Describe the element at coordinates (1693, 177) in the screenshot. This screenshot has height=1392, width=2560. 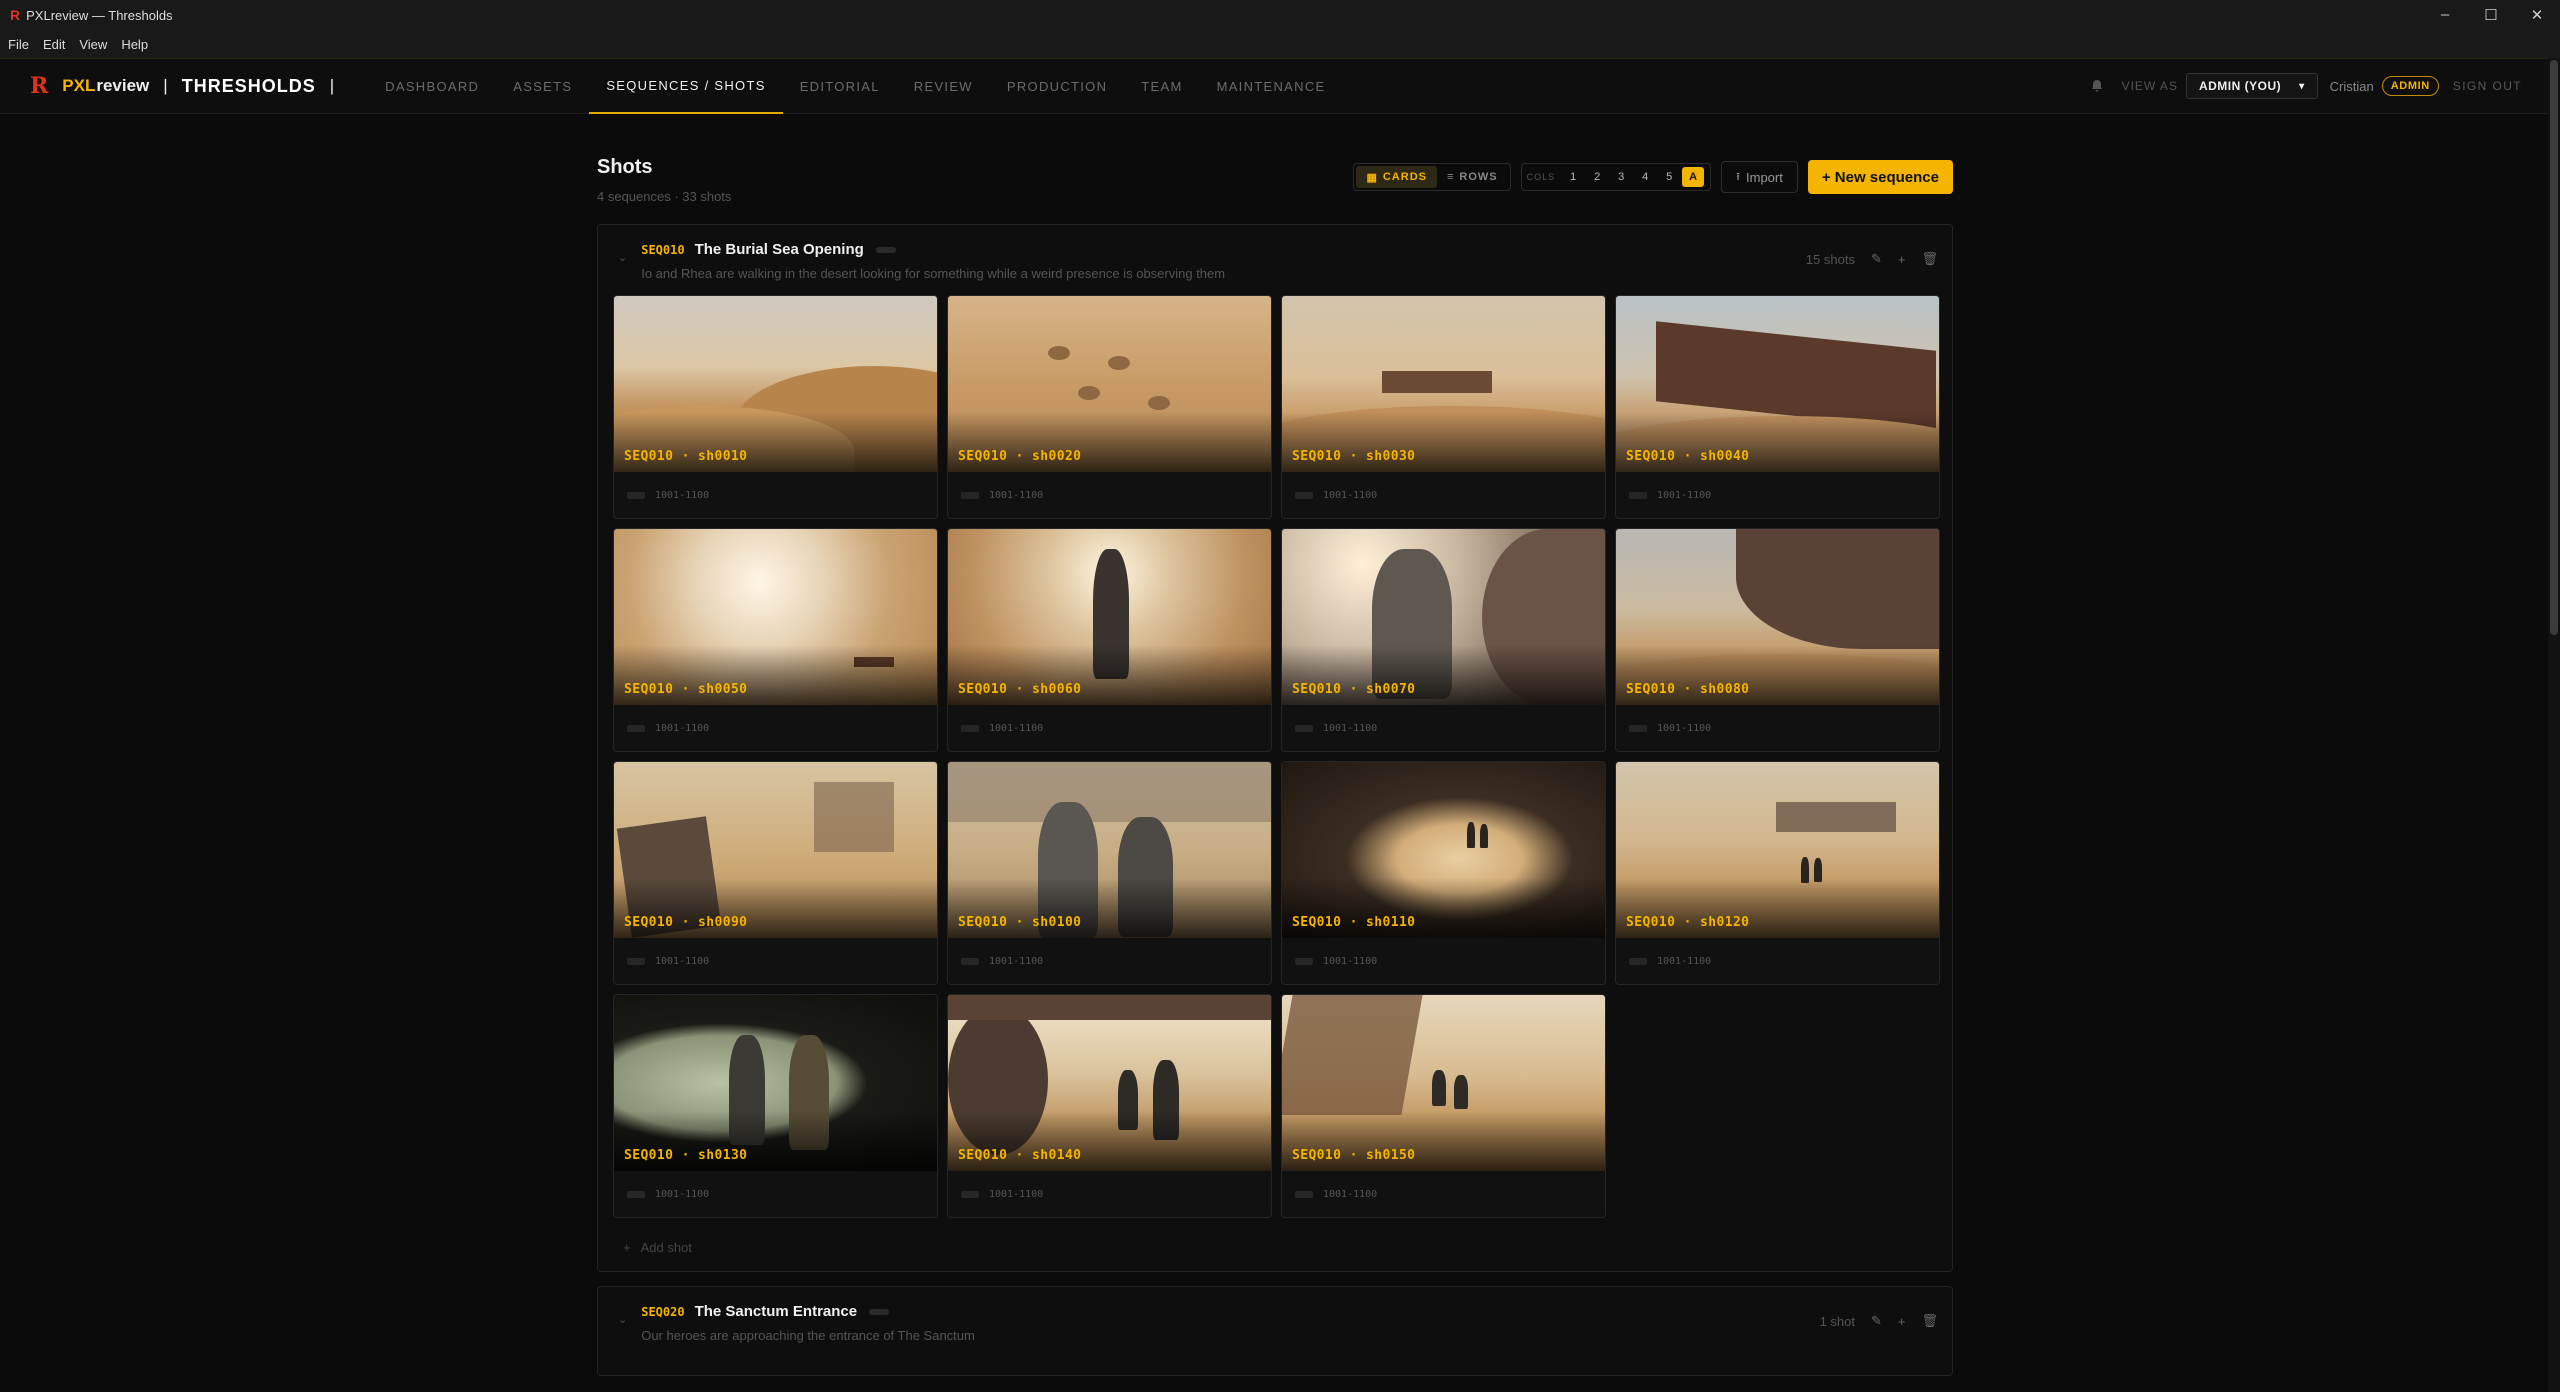
I see `cols-option-auto: A` at that location.